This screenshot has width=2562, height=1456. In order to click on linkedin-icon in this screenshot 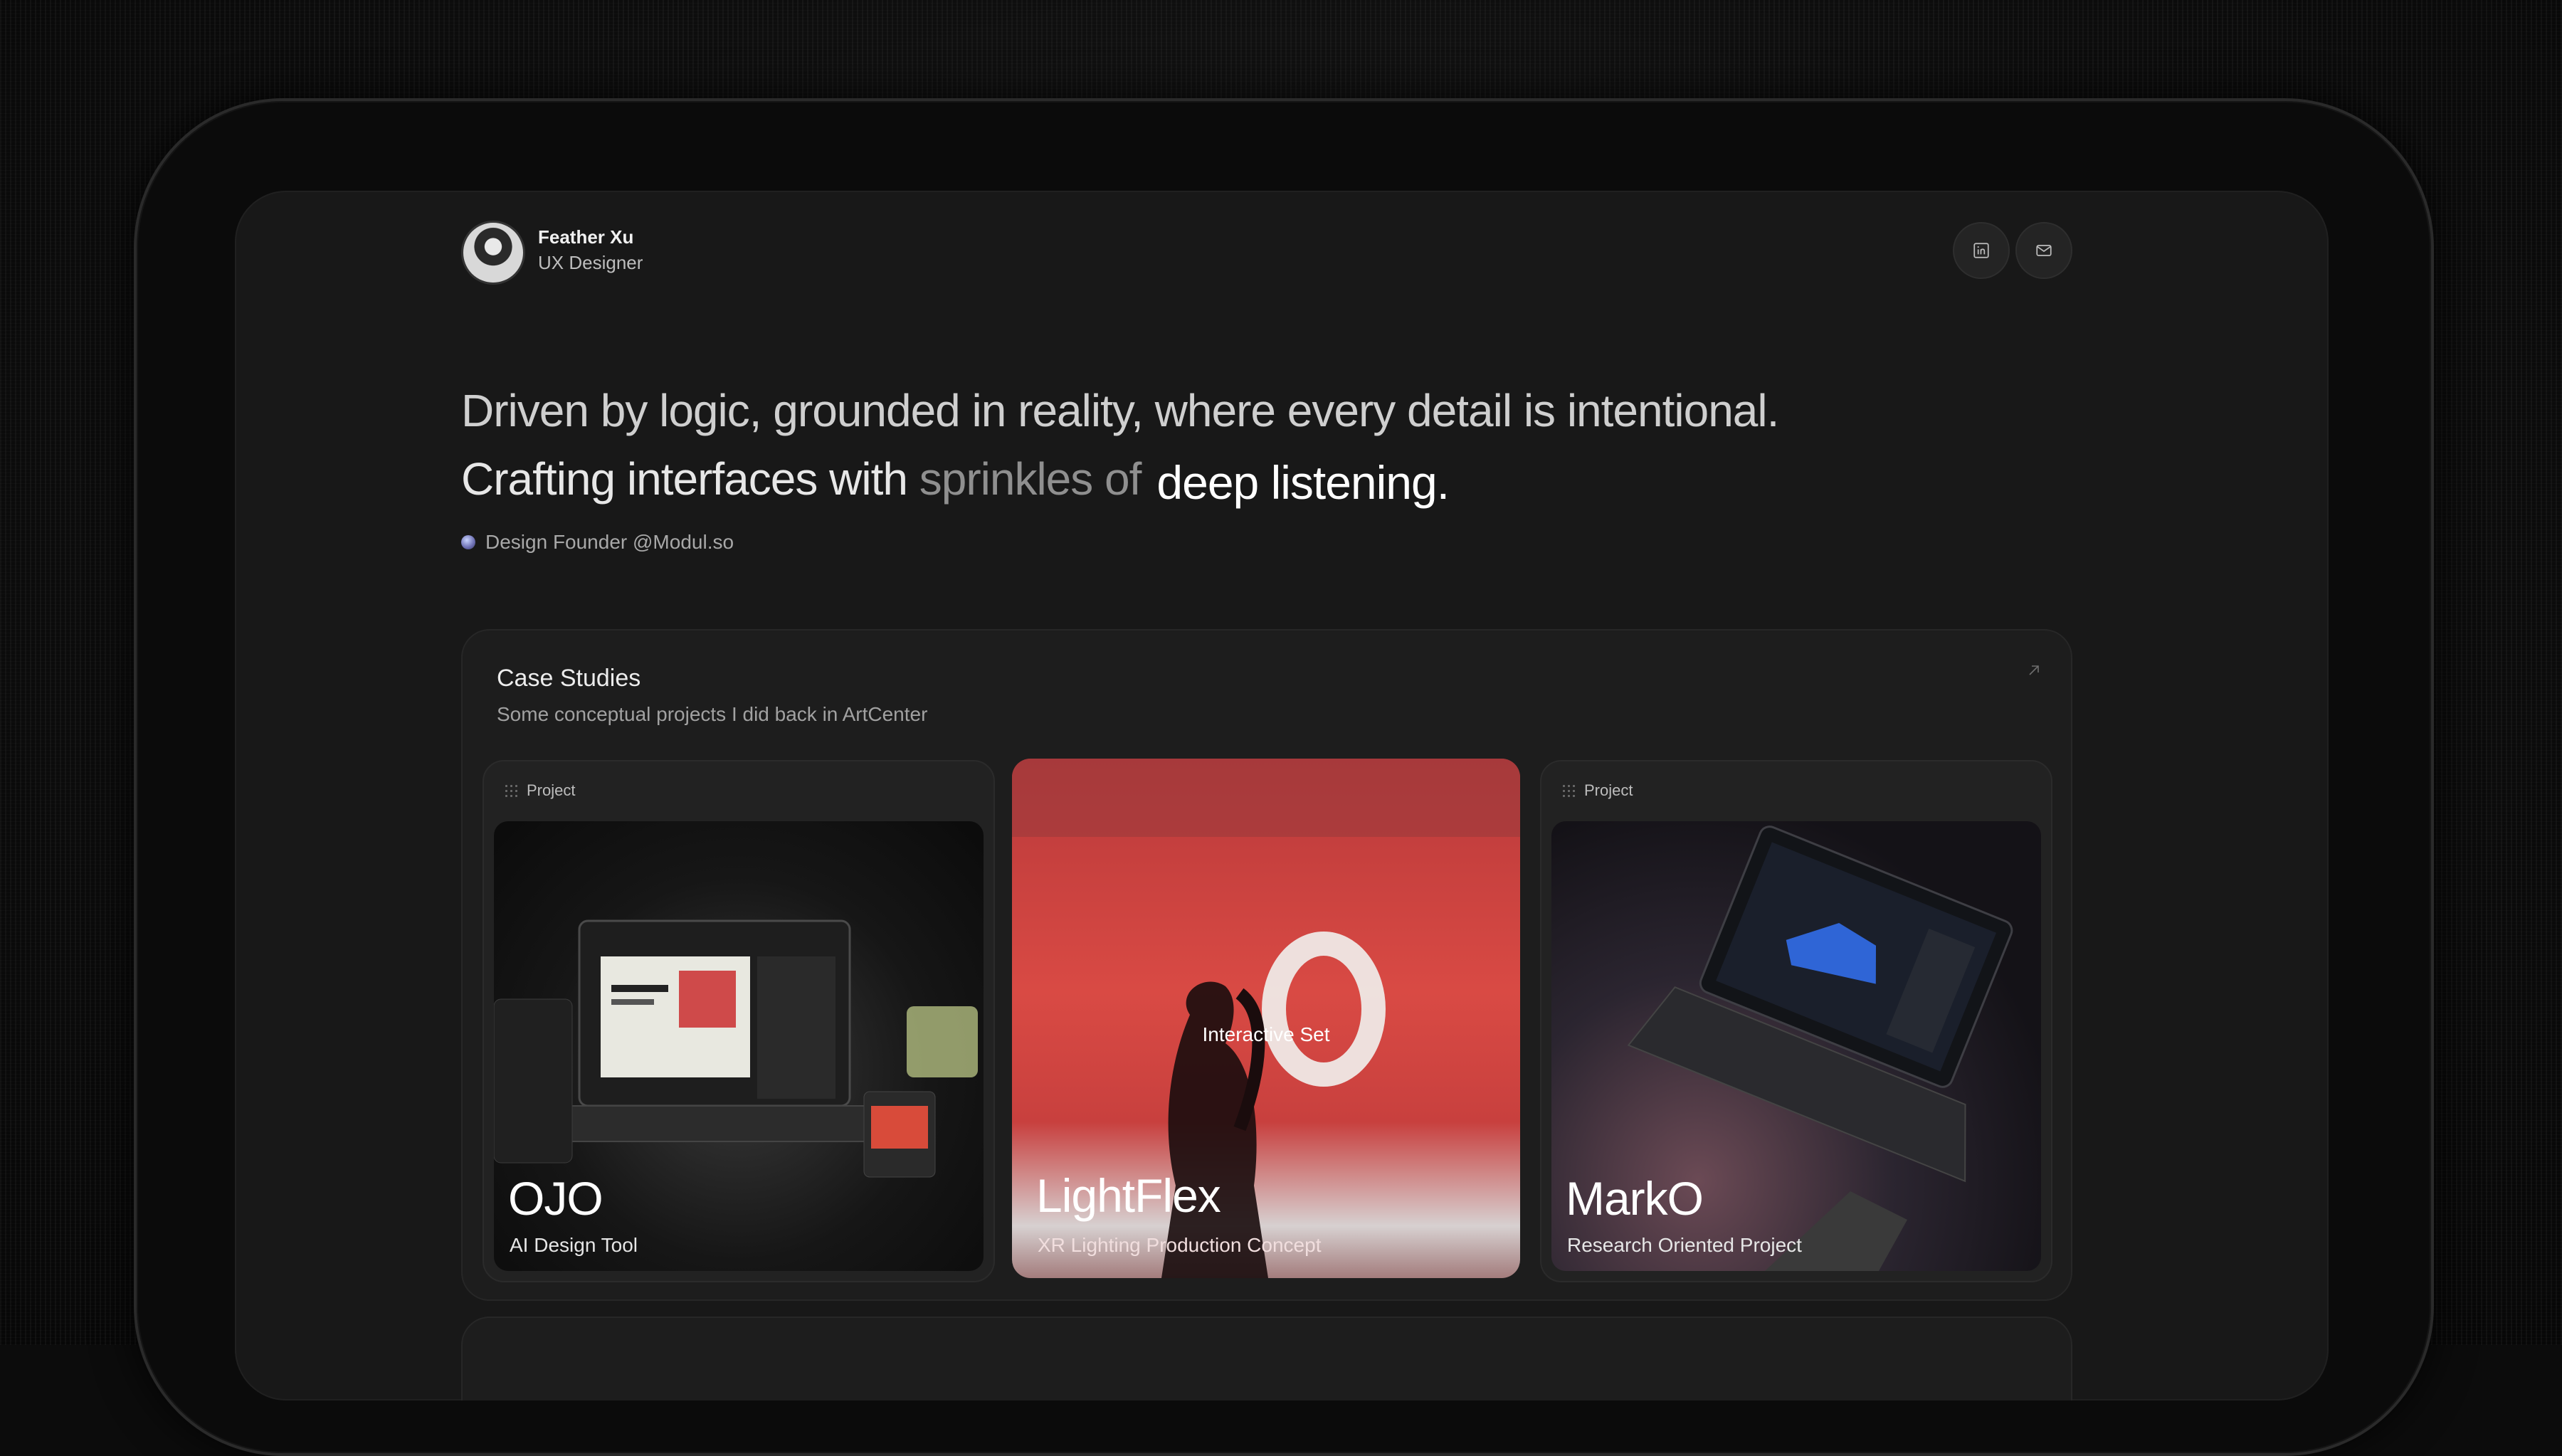, I will do `click(1981, 250)`.